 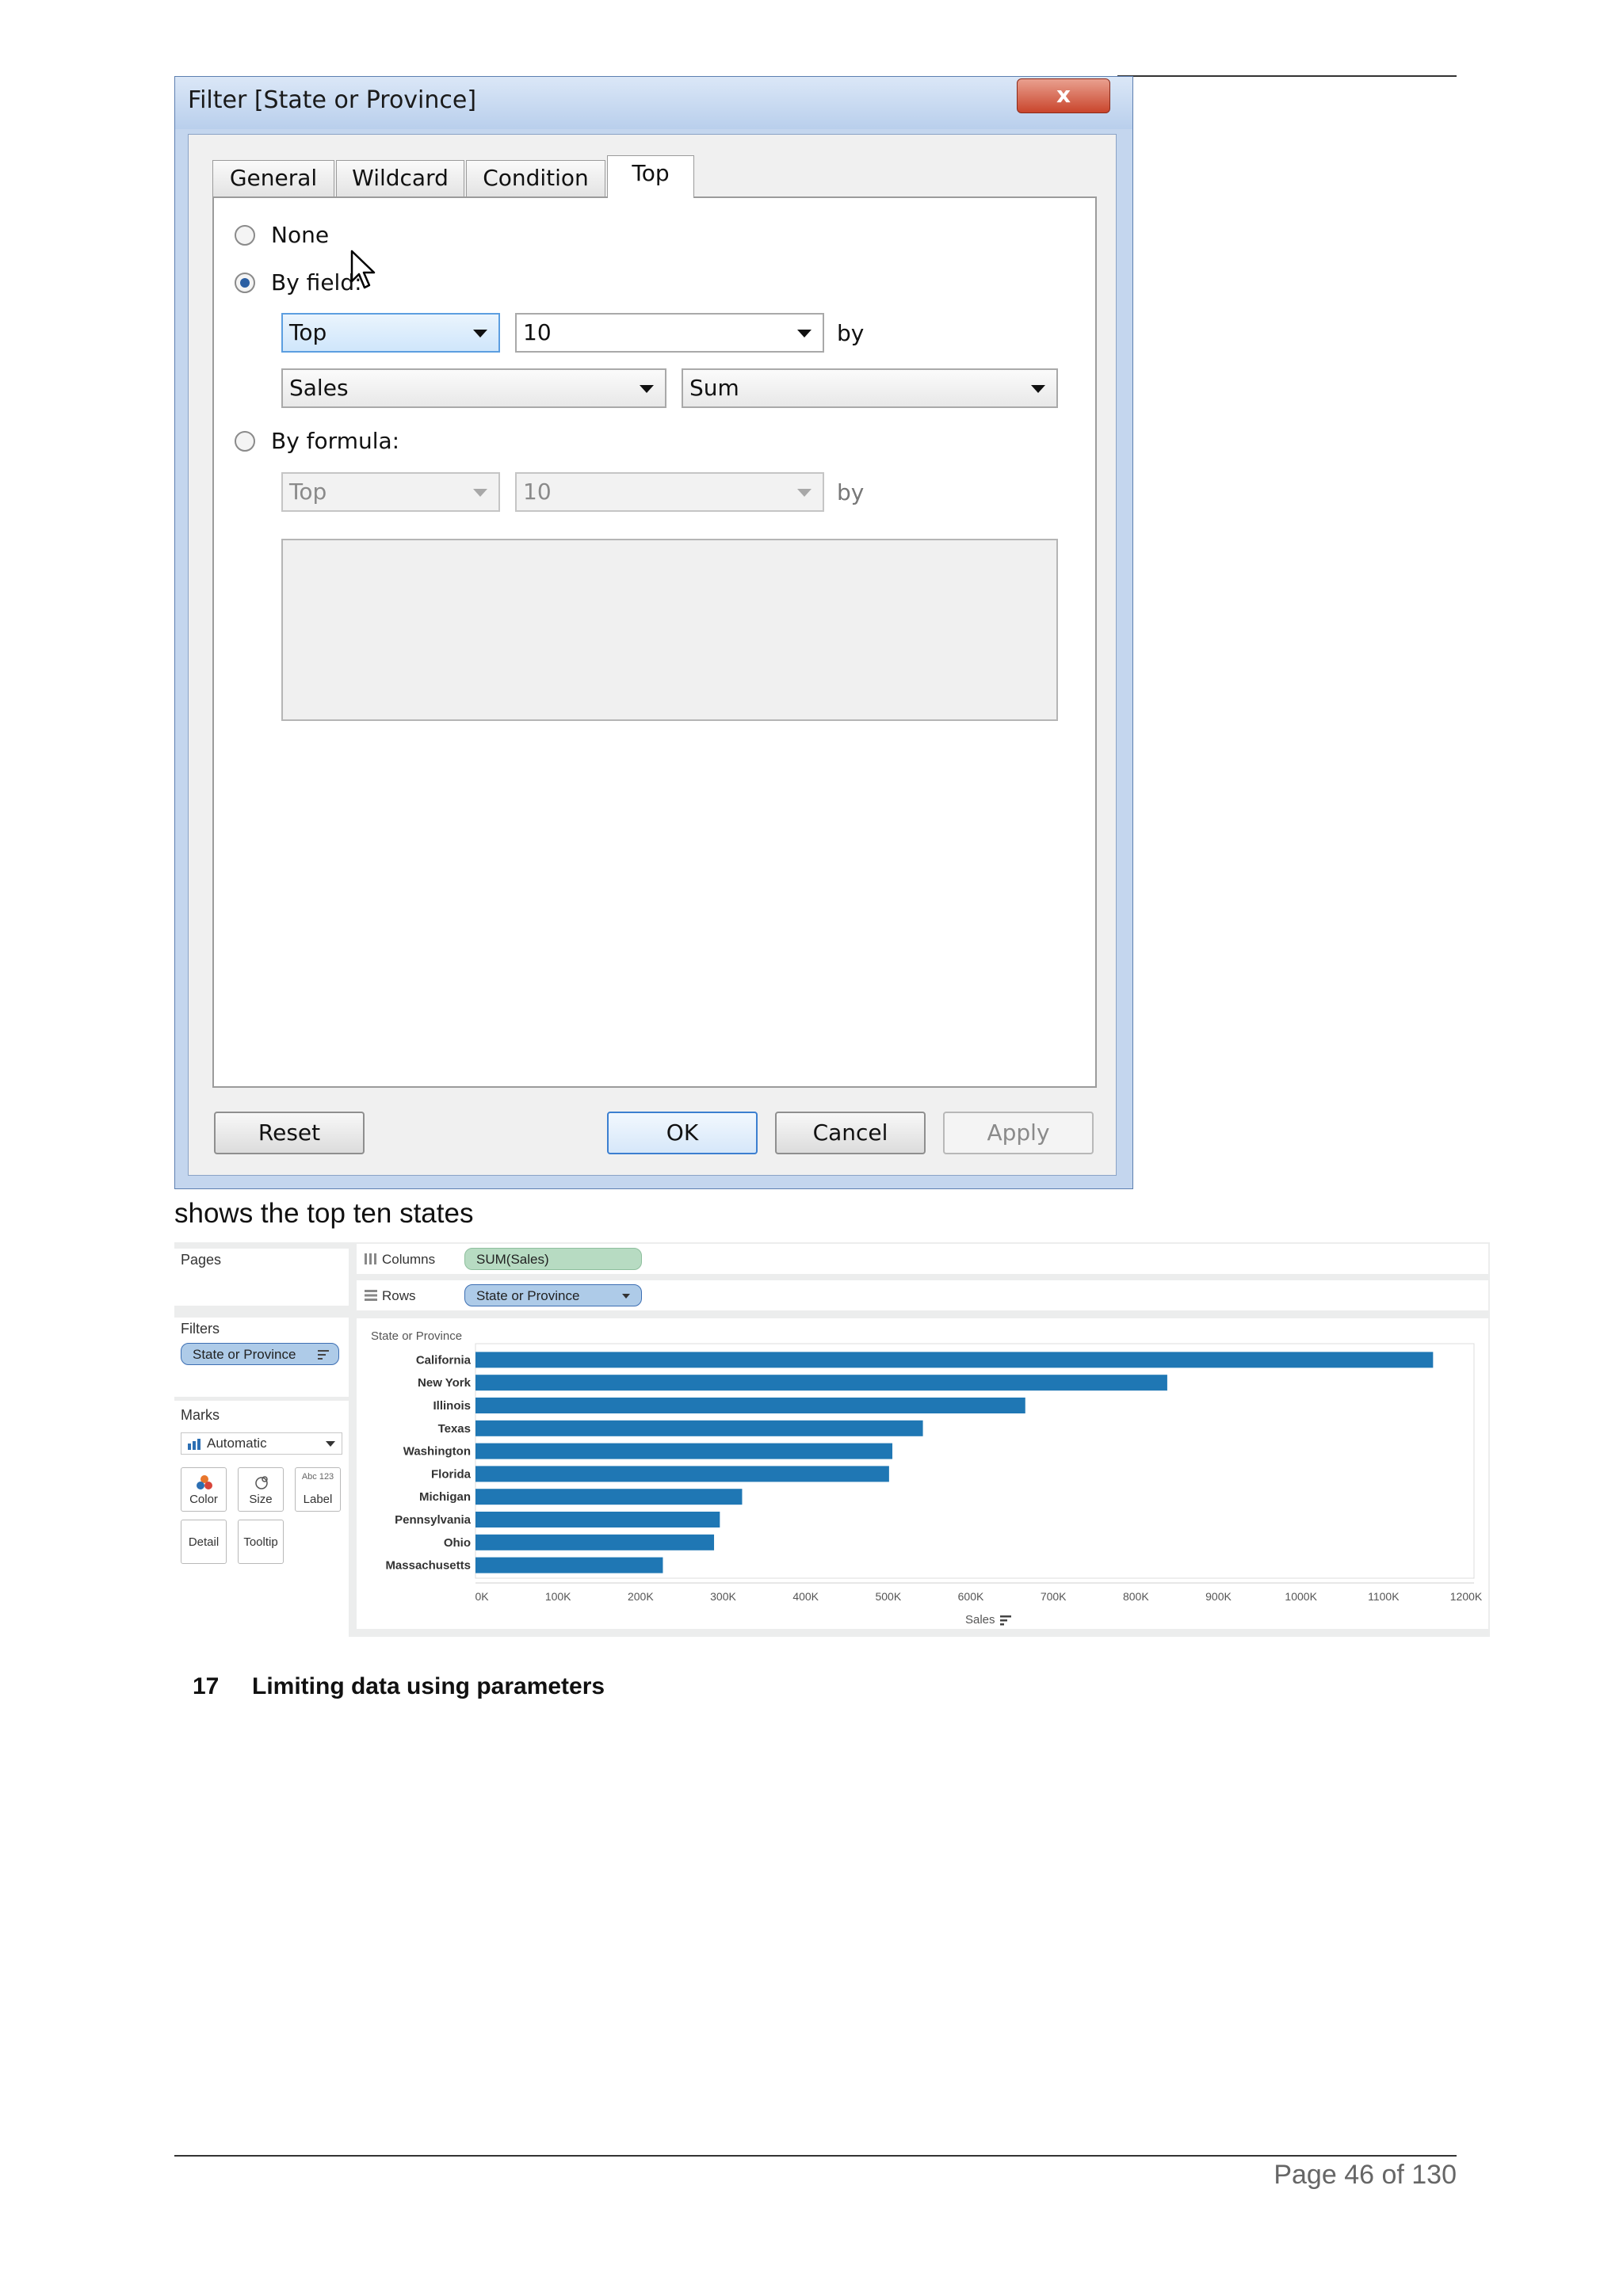 I want to click on color-icon, so click(x=204, y=1482).